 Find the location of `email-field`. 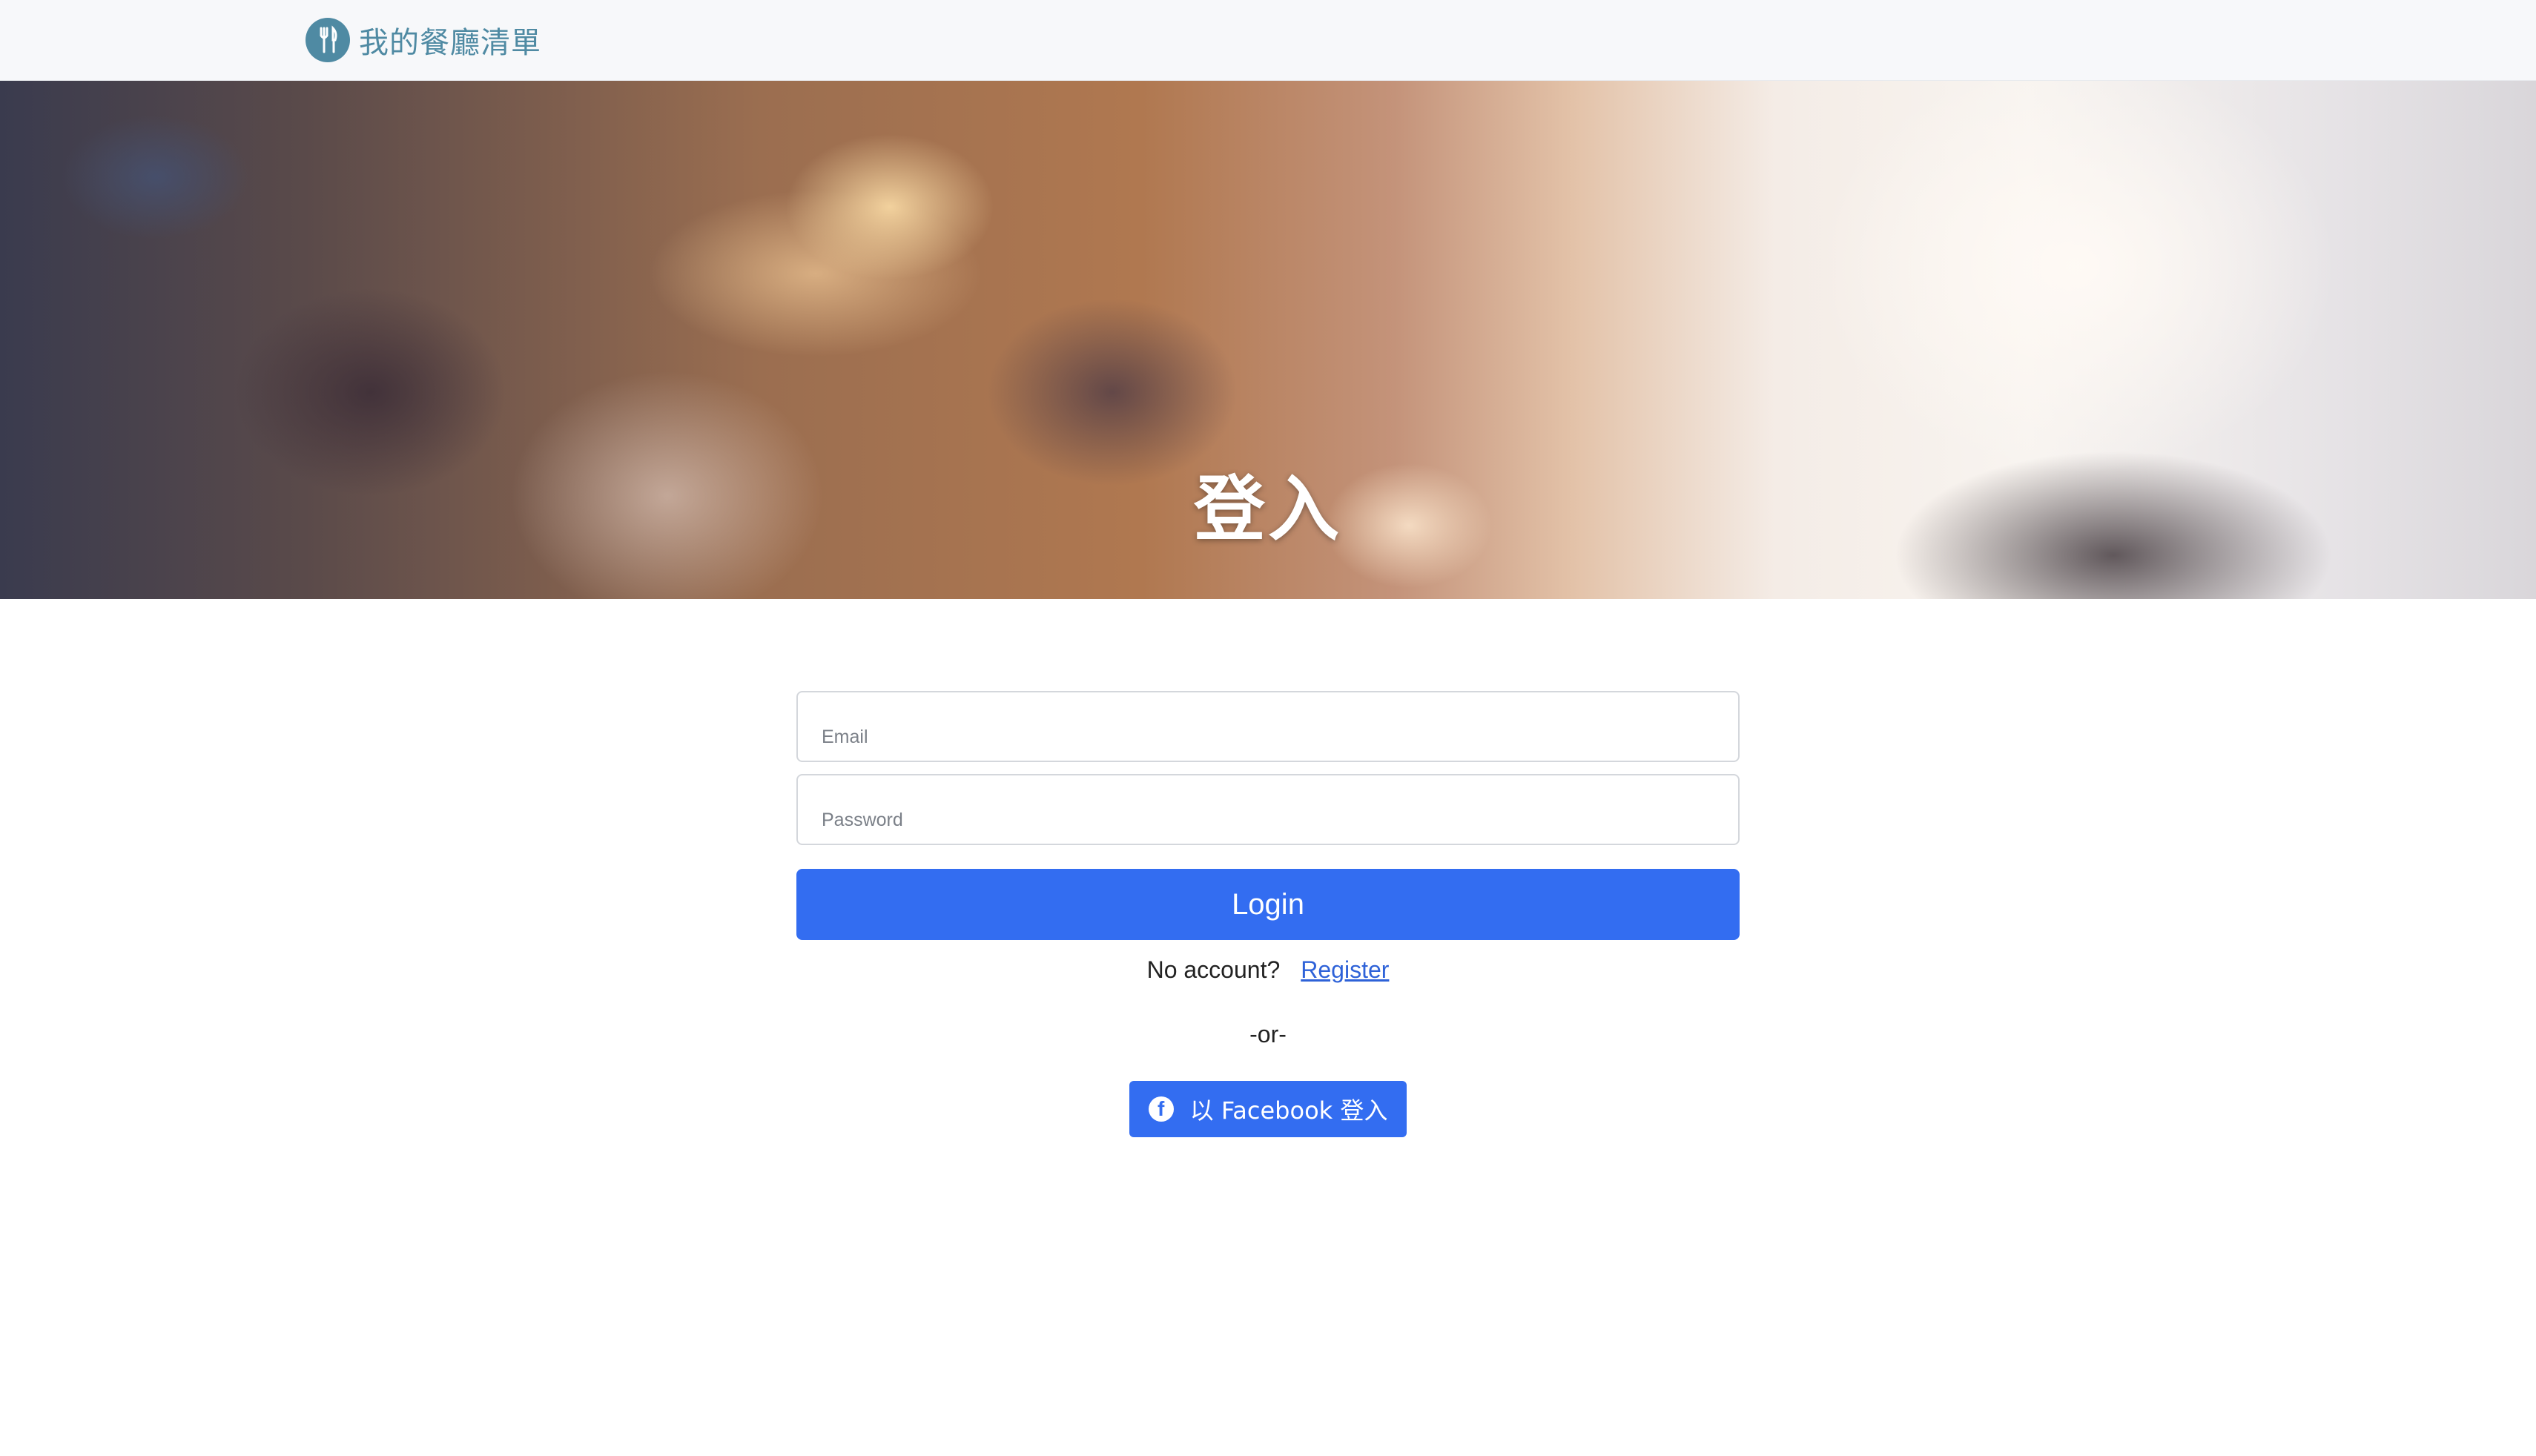

email-field is located at coordinates (1268, 727).